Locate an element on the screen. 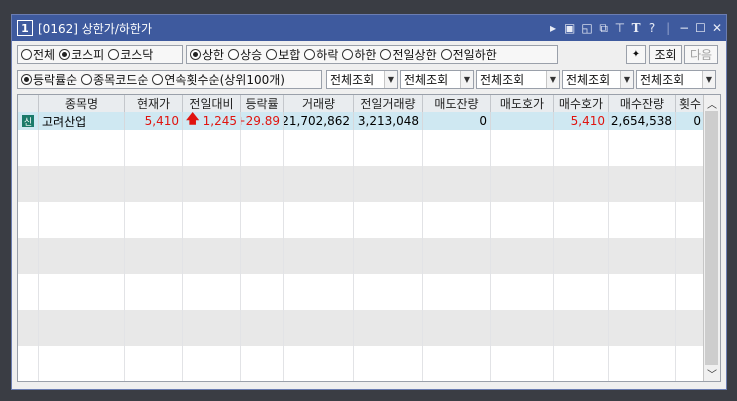 The width and height of the screenshot is (737, 401). close-icon: ✕ is located at coordinates (717, 28).